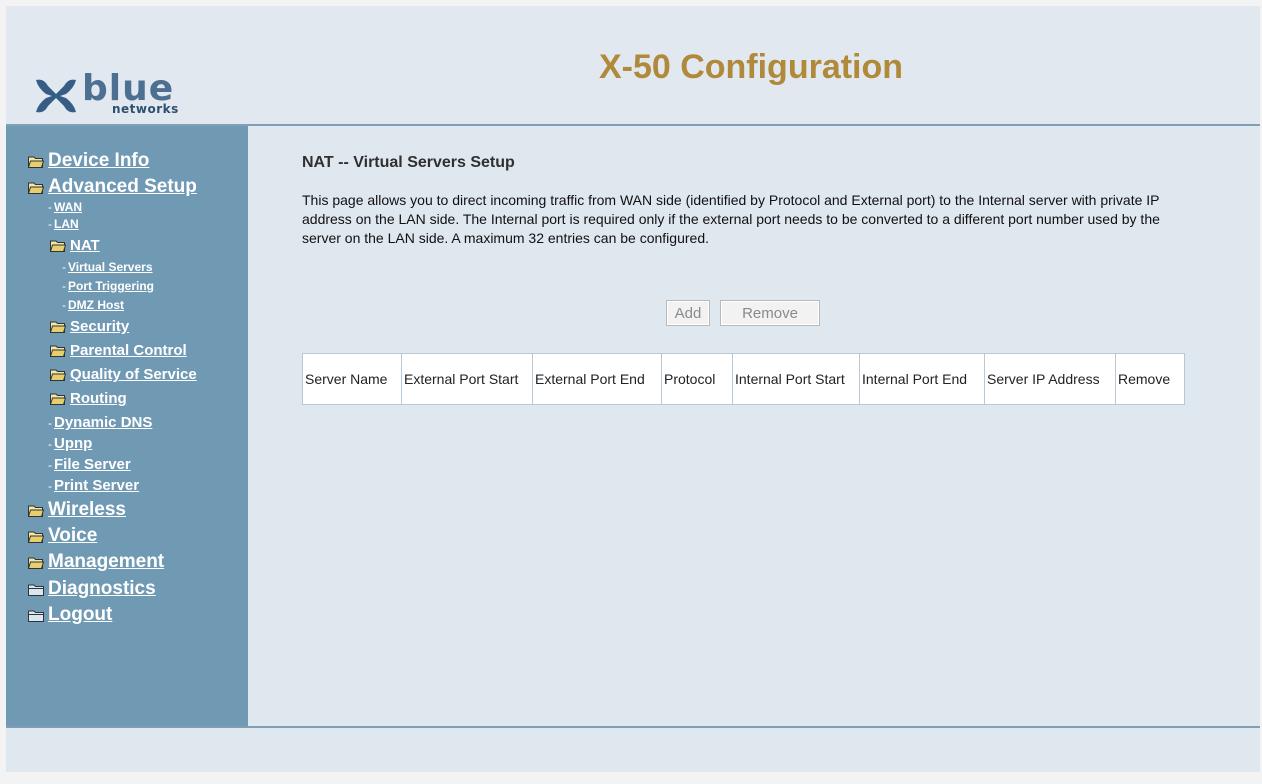 The width and height of the screenshot is (1262, 784). I want to click on sidebar-item-label: LAN, so click(66, 224).